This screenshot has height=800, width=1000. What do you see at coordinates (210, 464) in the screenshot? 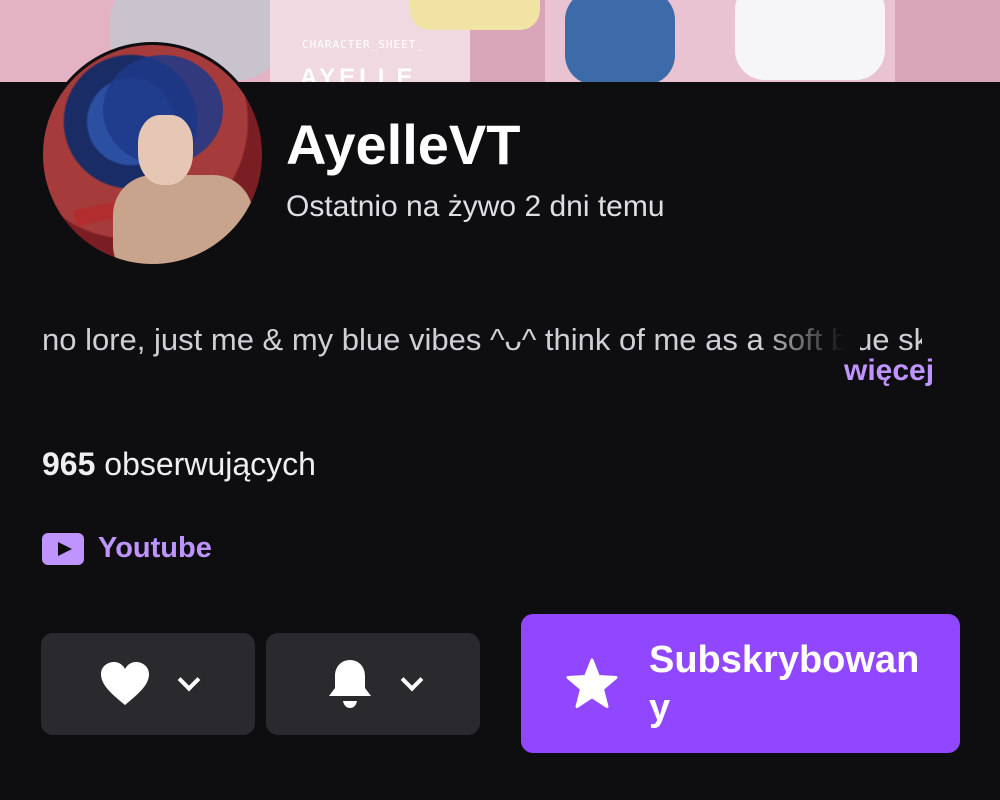
I see `followers-label: obserwujących` at bounding box center [210, 464].